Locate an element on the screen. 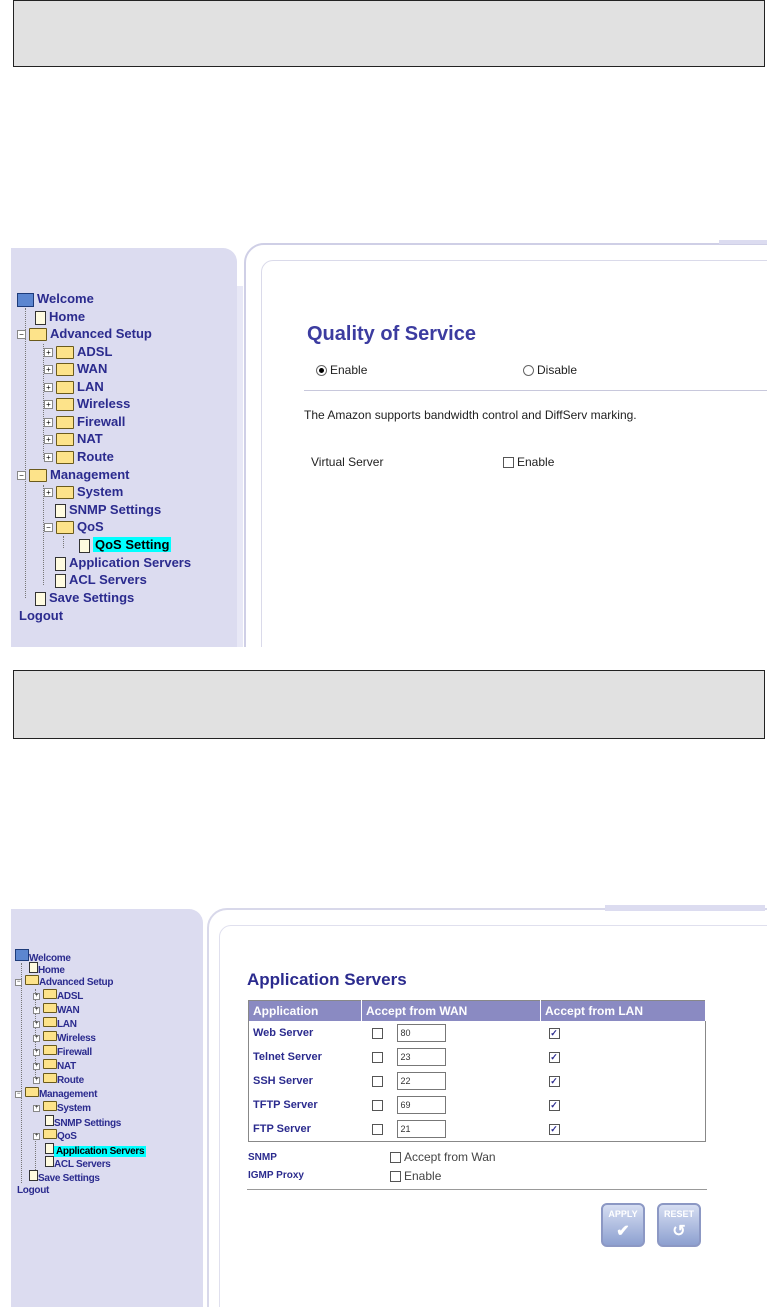 Image resolution: width=781 pixels, height=1307 pixels. reset-button: RESET ↺ is located at coordinates (679, 1225).